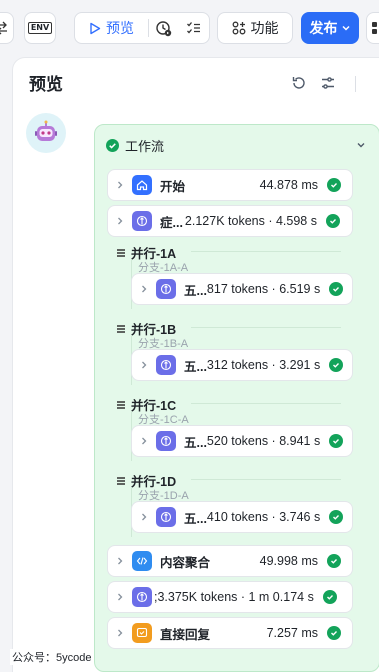  I want to click on workflow-node-llm: 症... 2.127K tokens · 4.598 s, so click(230, 221).